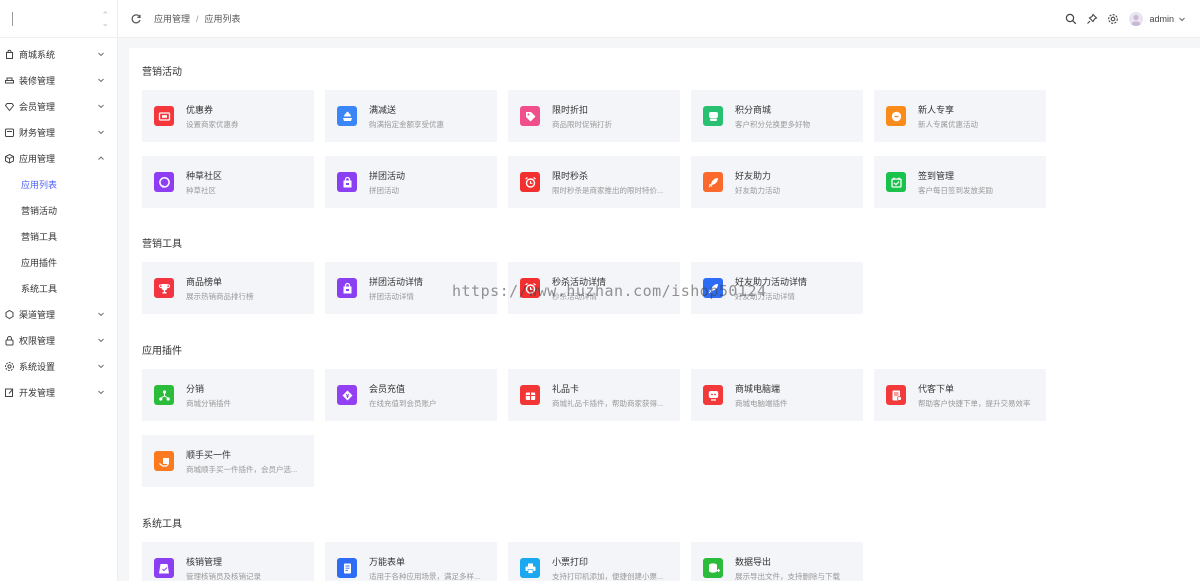  Describe the element at coordinates (208, 395) in the screenshot. I see `app-card-text: 分销 商城分销插件` at that location.